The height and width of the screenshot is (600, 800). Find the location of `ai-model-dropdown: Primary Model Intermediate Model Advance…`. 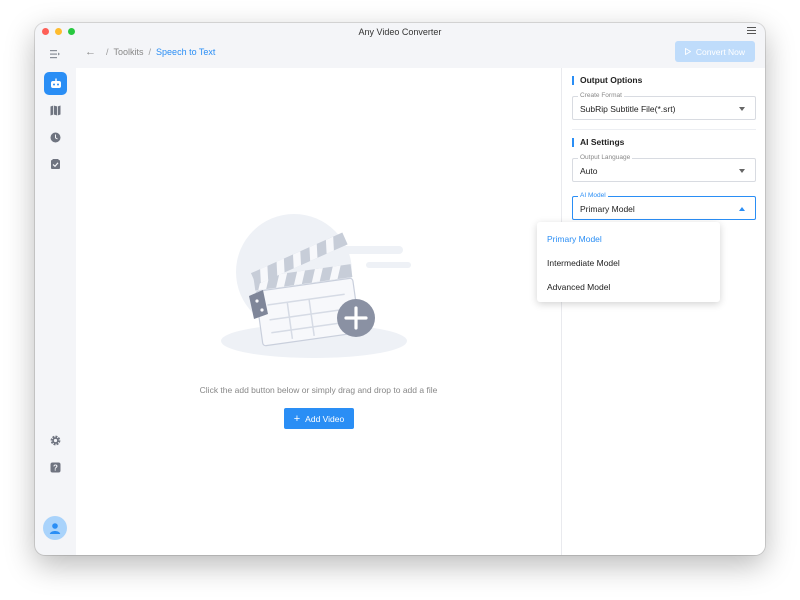

ai-model-dropdown: Primary Model Intermediate Model Advance… is located at coordinates (628, 262).